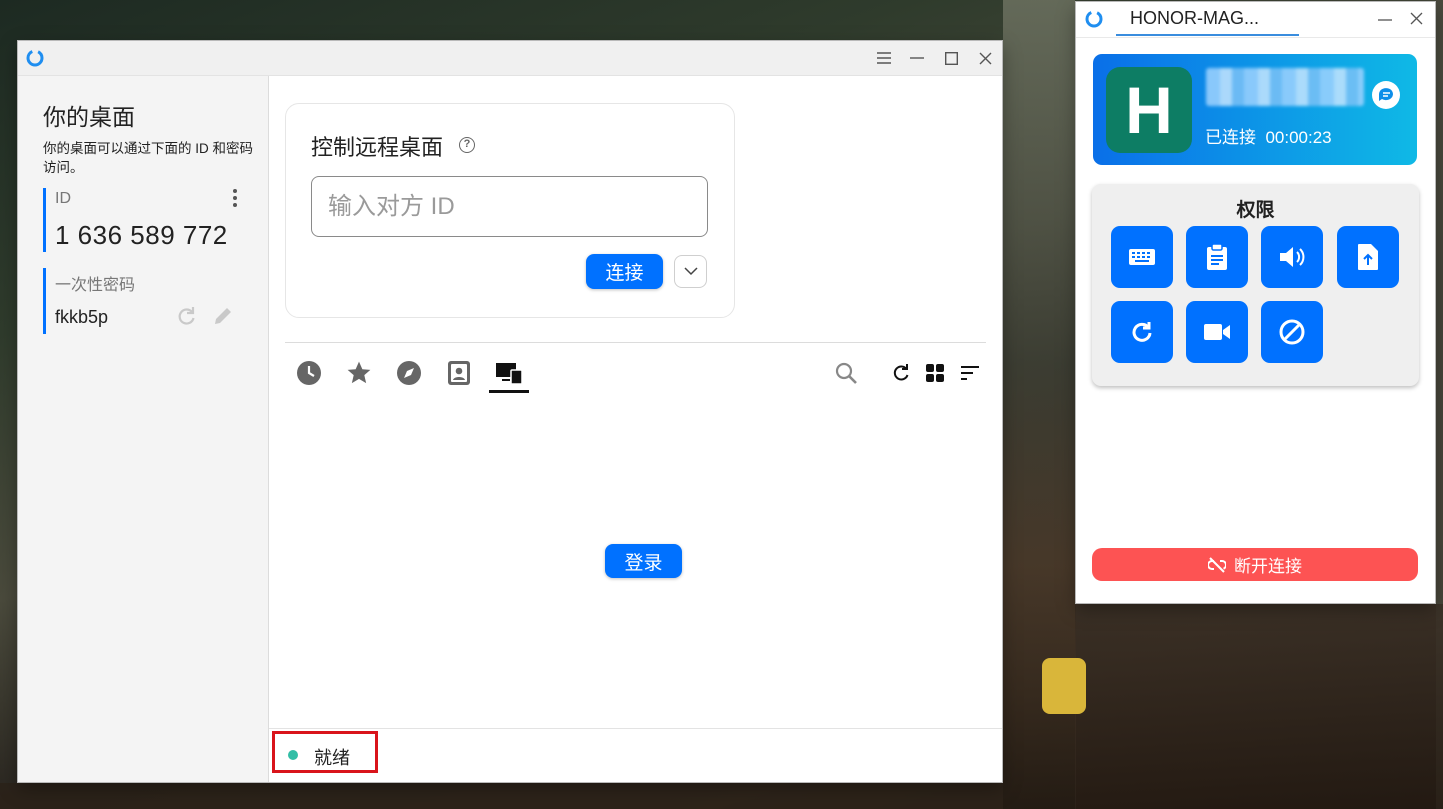  What do you see at coordinates (1268, 566) in the screenshot?
I see `disconnect-label: 断开连接` at bounding box center [1268, 566].